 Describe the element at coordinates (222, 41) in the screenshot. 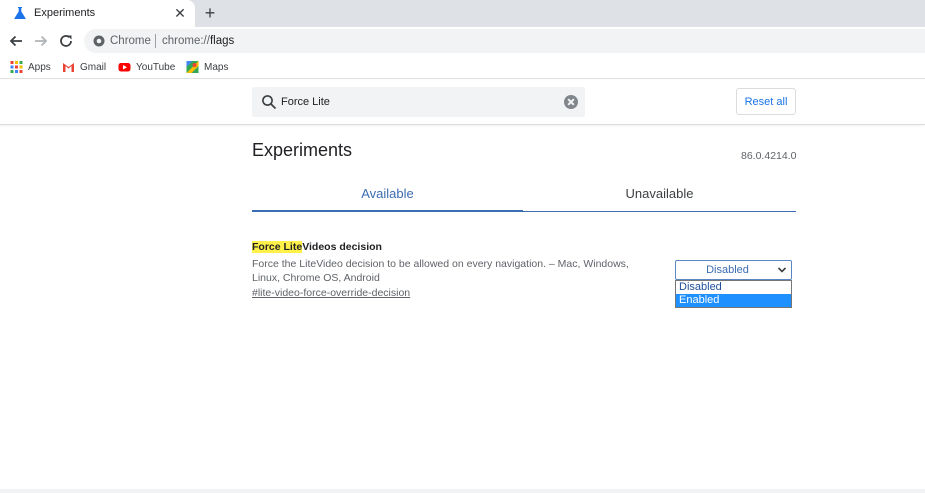

I see `url-path: flags` at that location.